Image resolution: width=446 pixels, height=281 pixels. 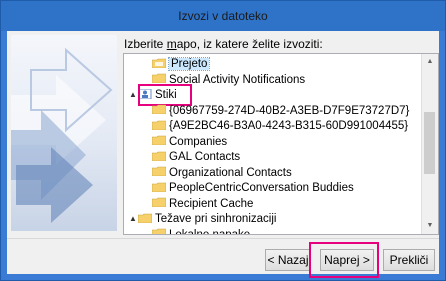 I want to click on scroll-up-icon: ▲, so click(x=430, y=62).